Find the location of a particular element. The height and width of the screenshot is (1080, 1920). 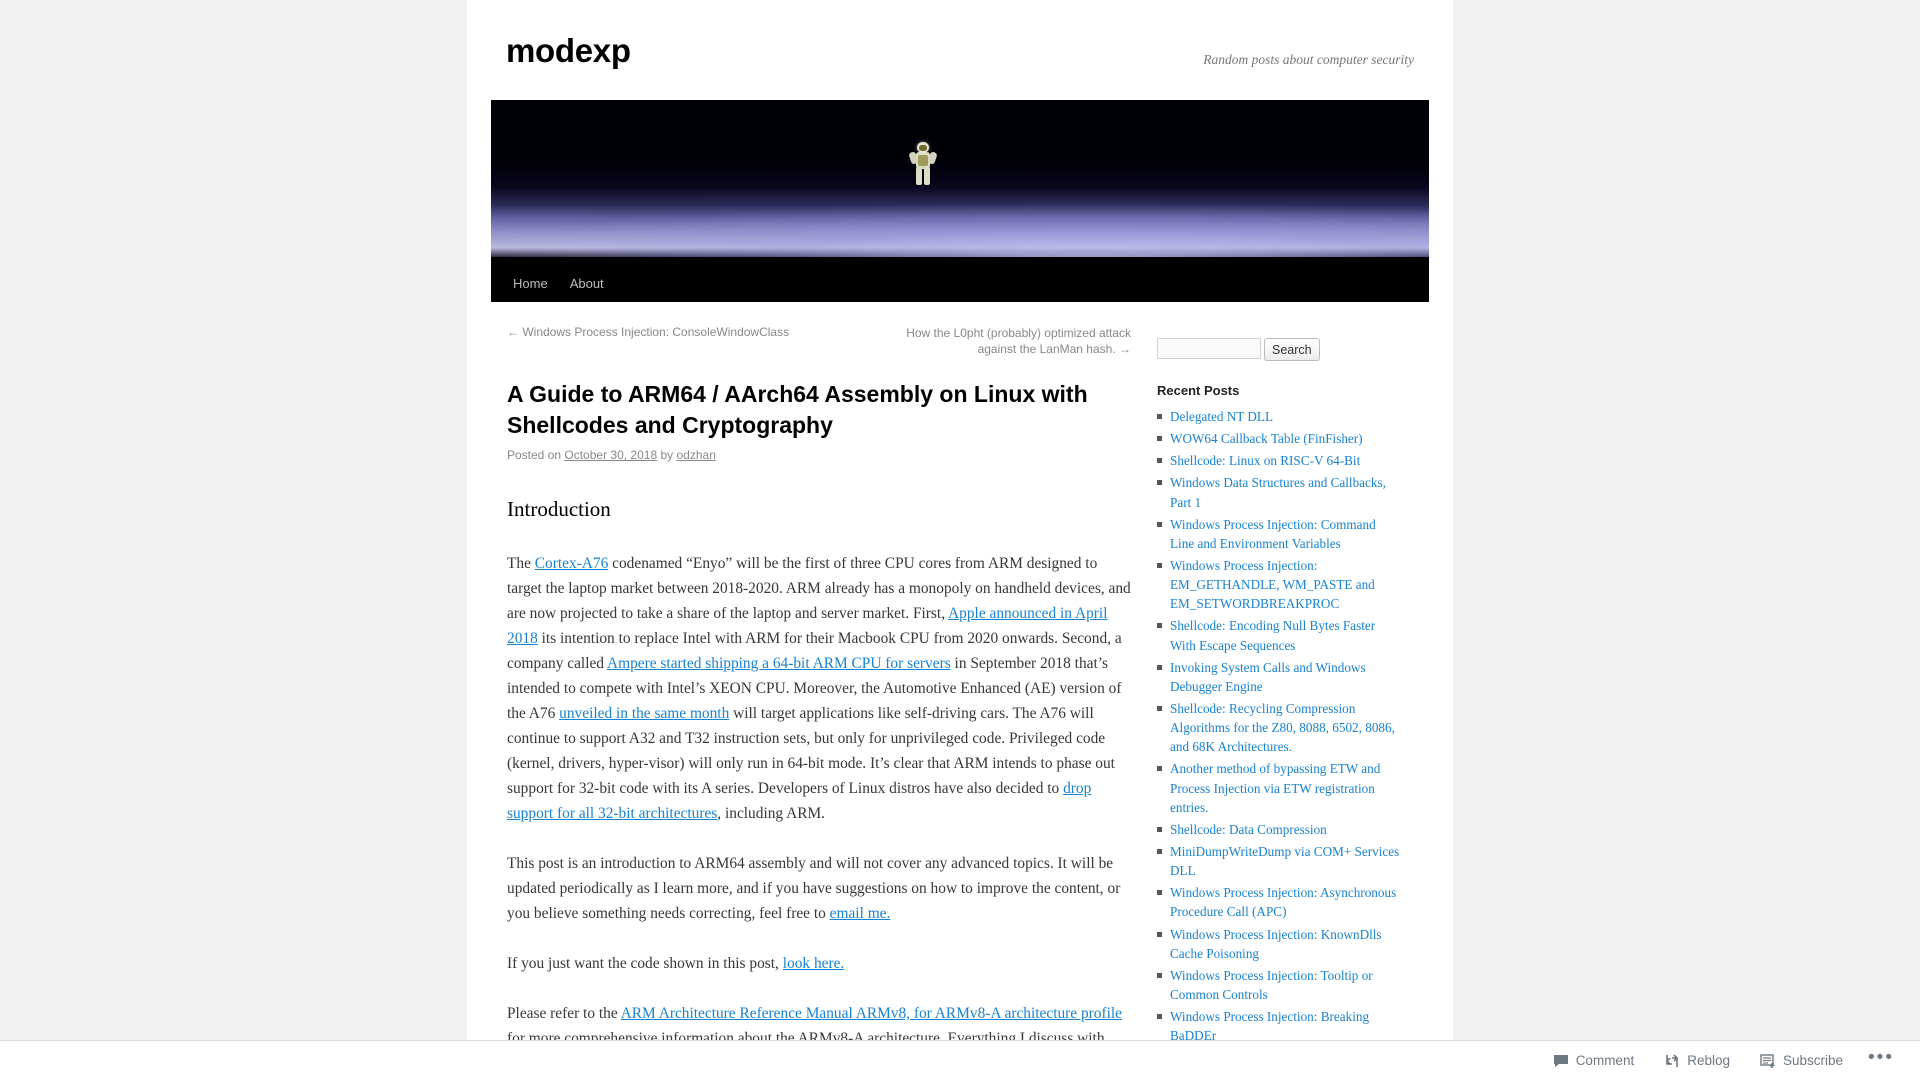

recent-post-link: Delegated NT DLL is located at coordinates (1221, 416).